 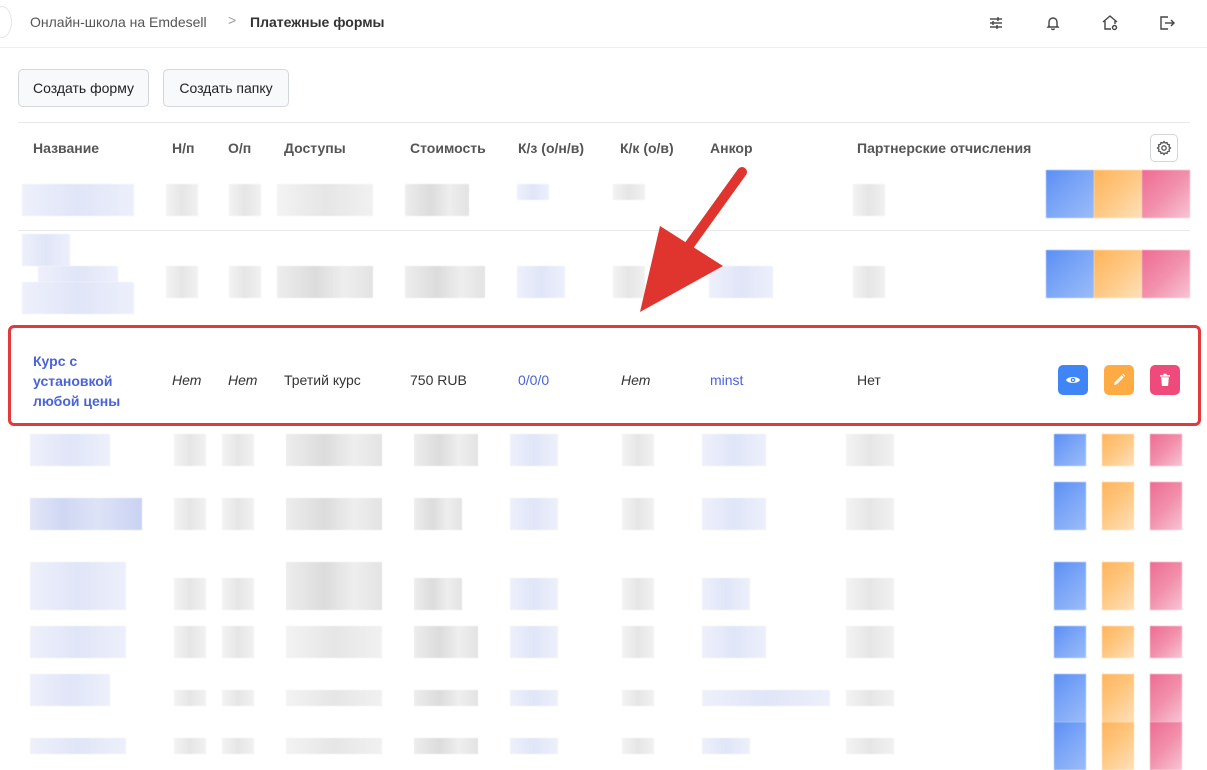 I want to click on cell-np: Нет, so click(x=187, y=380).